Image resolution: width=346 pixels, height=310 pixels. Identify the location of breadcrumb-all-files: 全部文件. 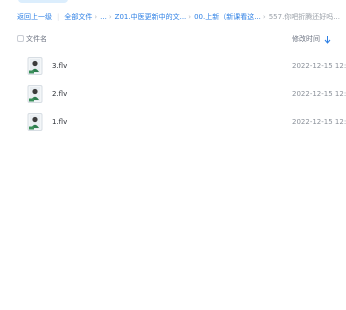
(78, 17).